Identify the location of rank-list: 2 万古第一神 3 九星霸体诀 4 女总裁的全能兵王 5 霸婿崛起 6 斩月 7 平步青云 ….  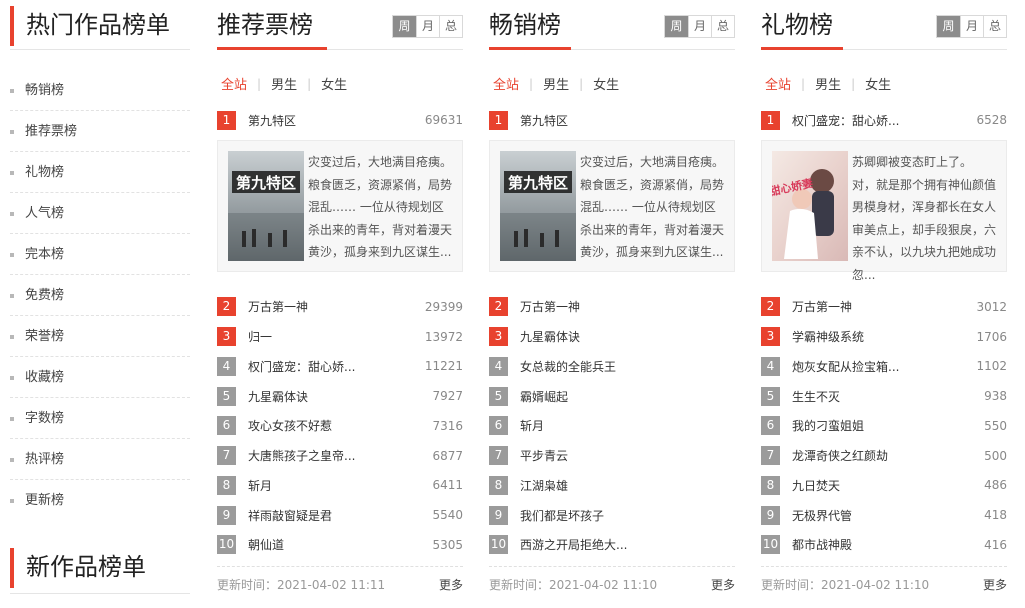
(612, 426).